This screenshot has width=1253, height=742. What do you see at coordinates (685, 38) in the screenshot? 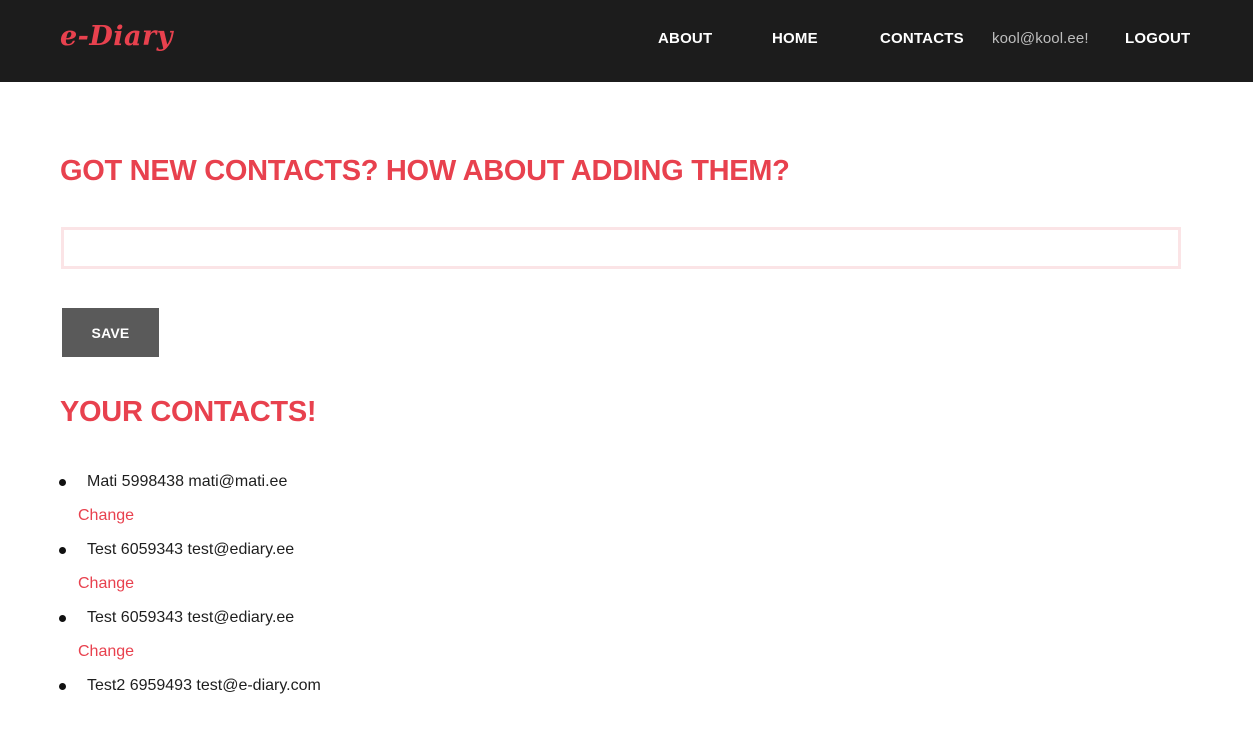
I see `nav-link-about: ABOUT` at bounding box center [685, 38].